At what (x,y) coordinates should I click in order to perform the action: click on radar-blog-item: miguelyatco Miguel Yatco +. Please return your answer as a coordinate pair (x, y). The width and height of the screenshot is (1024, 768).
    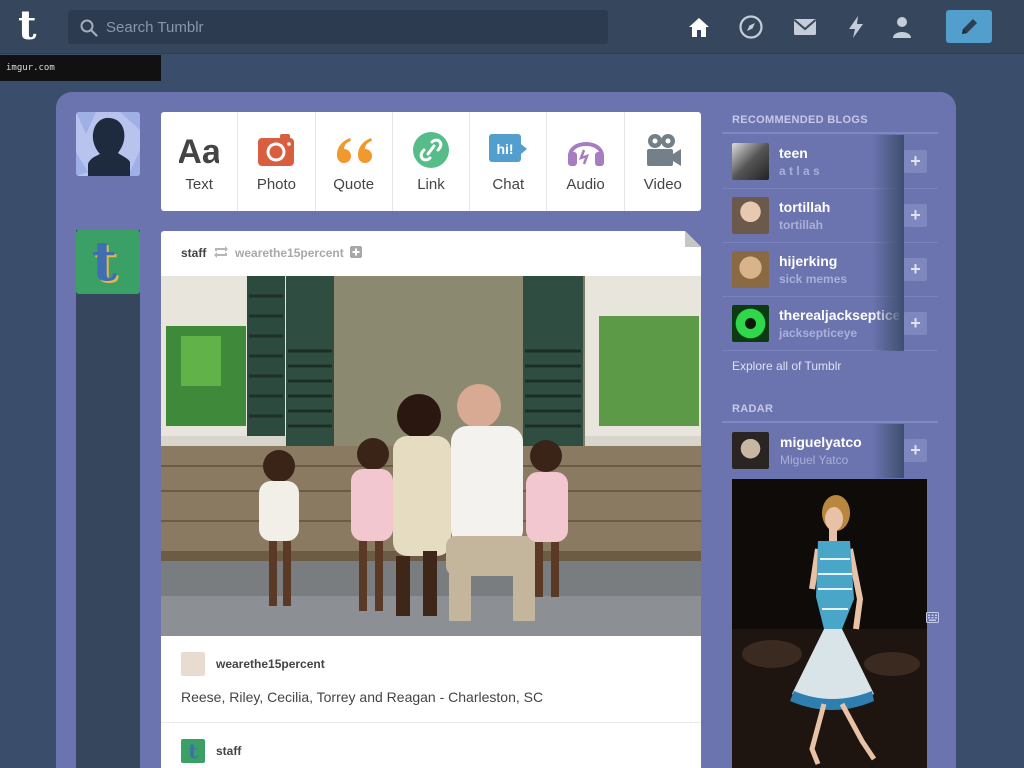
    Looking at the image, I should click on (830, 451).